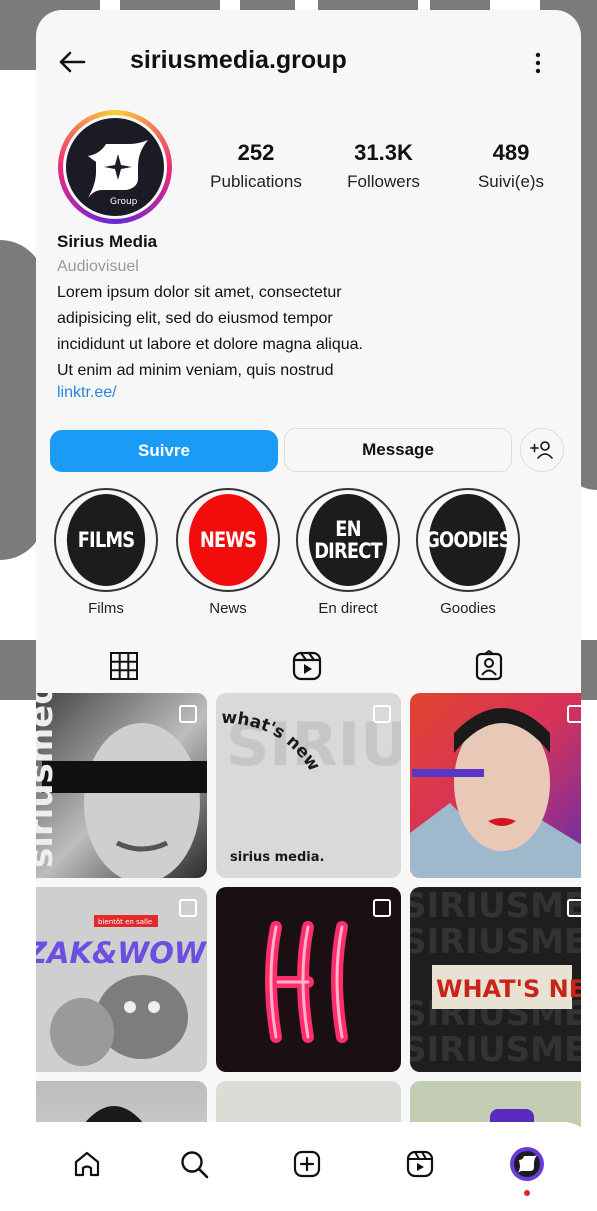 This screenshot has height=1211, width=597. I want to click on content-tabs, so click(308, 666).